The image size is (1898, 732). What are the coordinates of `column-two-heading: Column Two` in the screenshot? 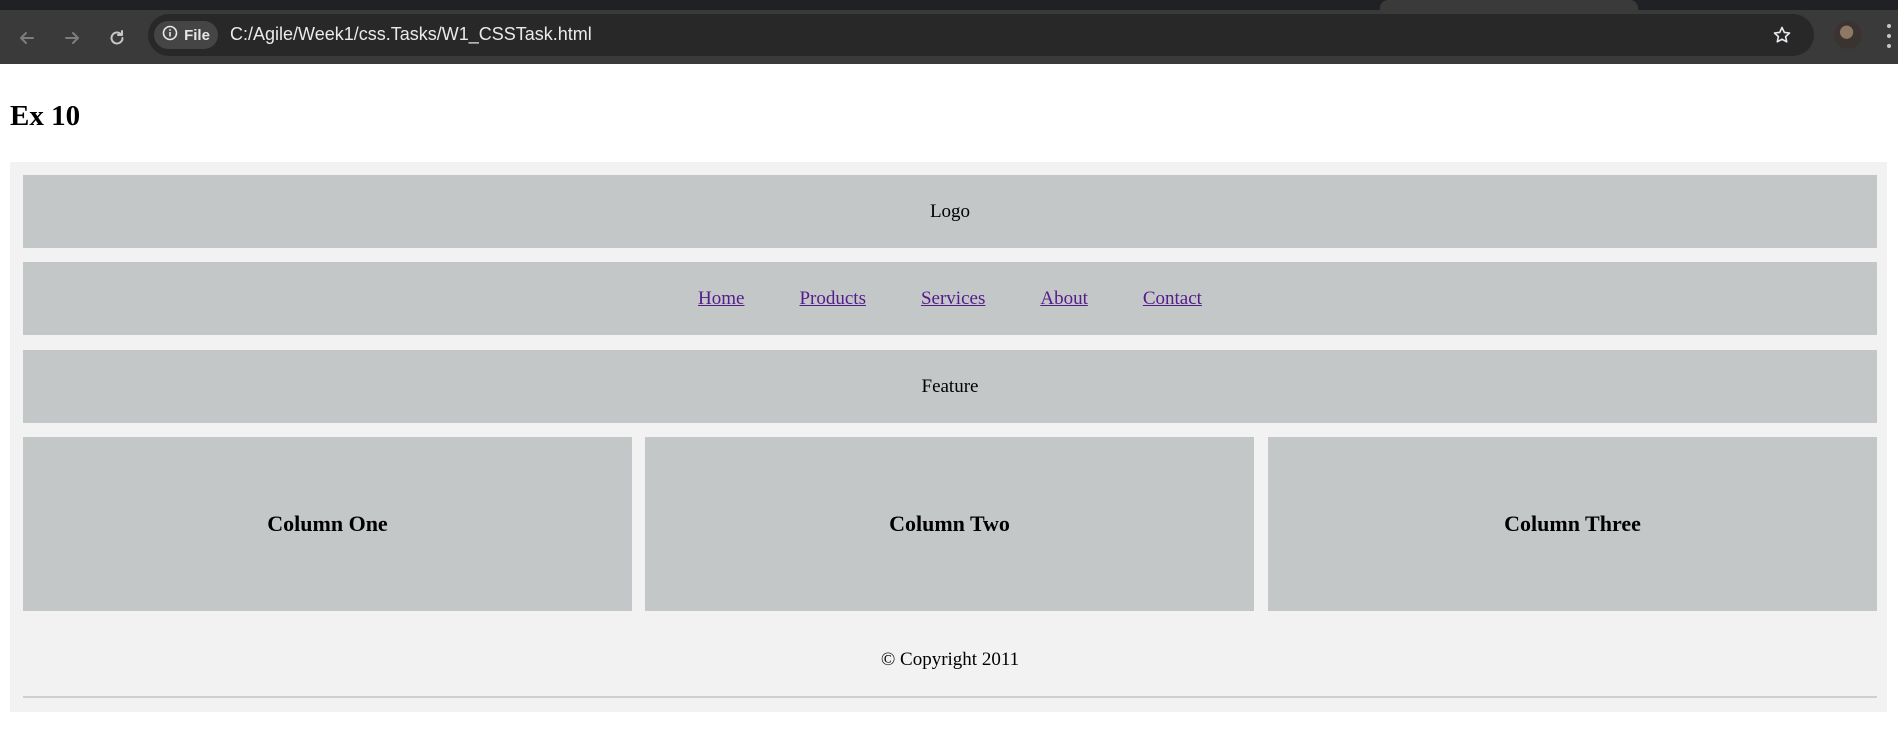 It's located at (949, 523).